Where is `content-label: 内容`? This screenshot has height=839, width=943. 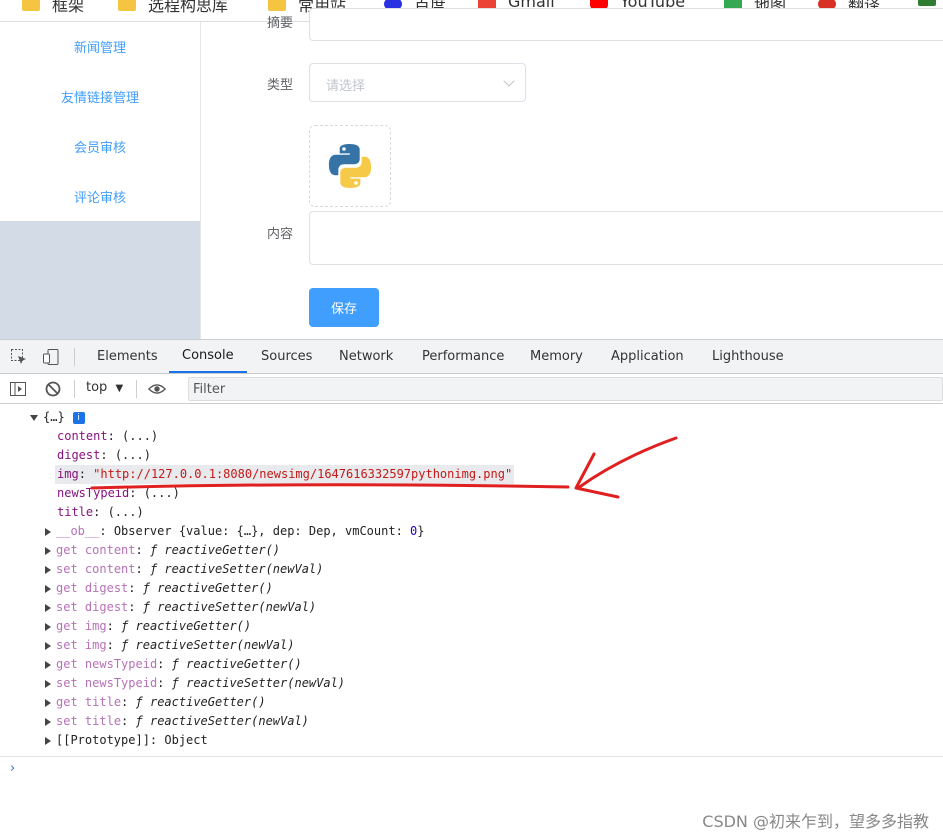
content-label: 内容 is located at coordinates (280, 234).